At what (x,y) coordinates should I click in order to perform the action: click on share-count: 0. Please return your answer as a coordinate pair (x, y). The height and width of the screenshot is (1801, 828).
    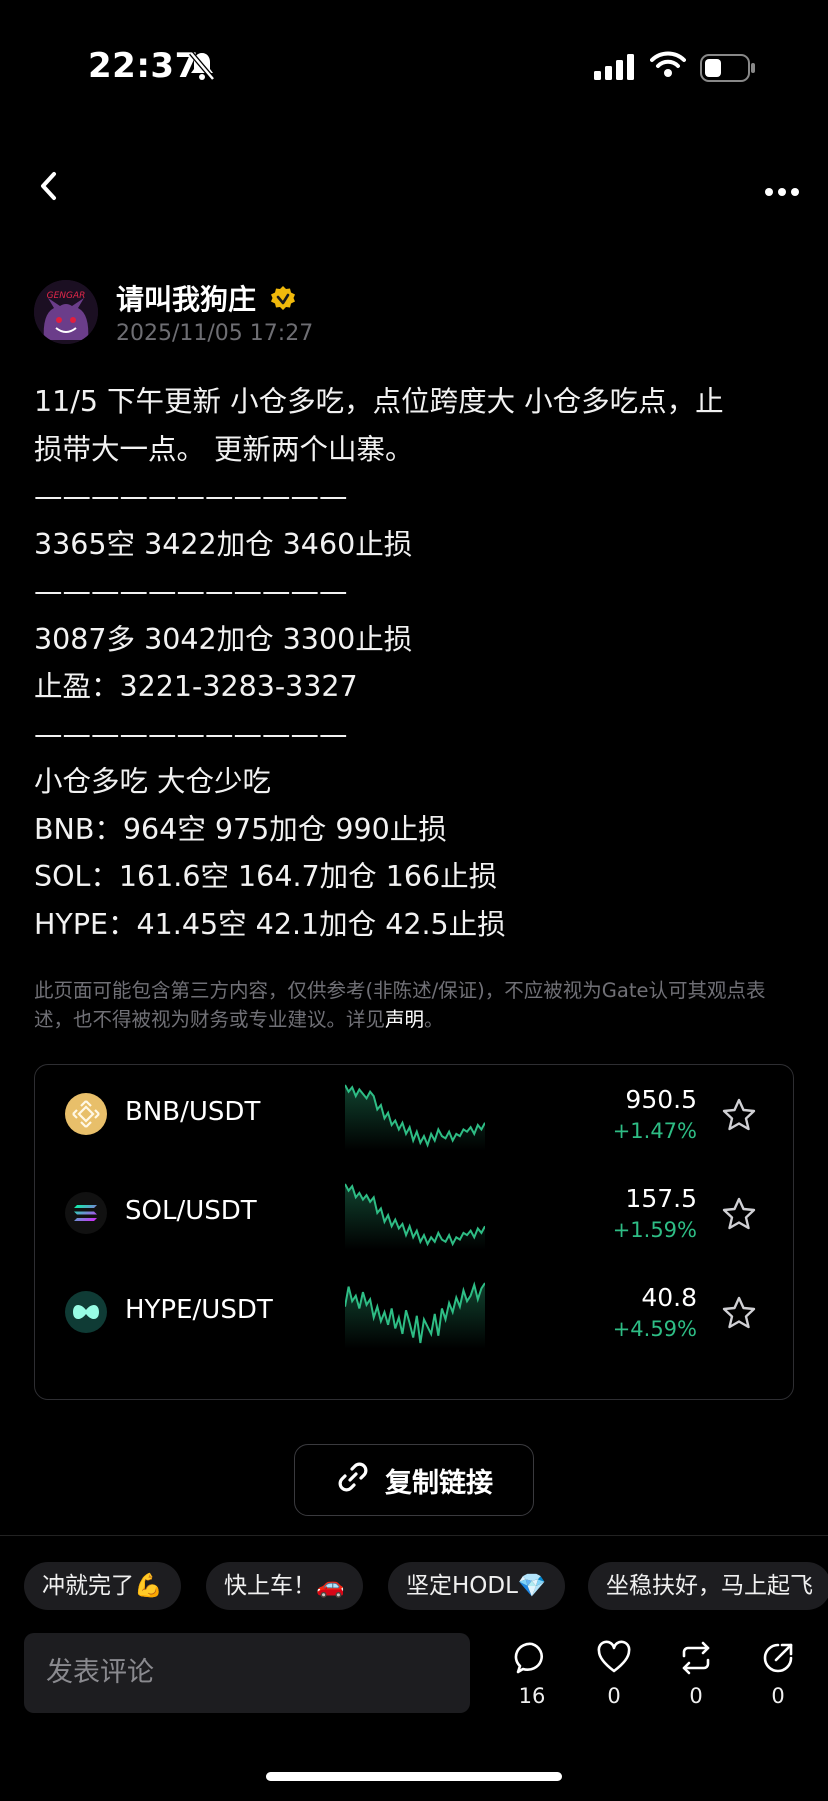
    Looking at the image, I should click on (778, 1696).